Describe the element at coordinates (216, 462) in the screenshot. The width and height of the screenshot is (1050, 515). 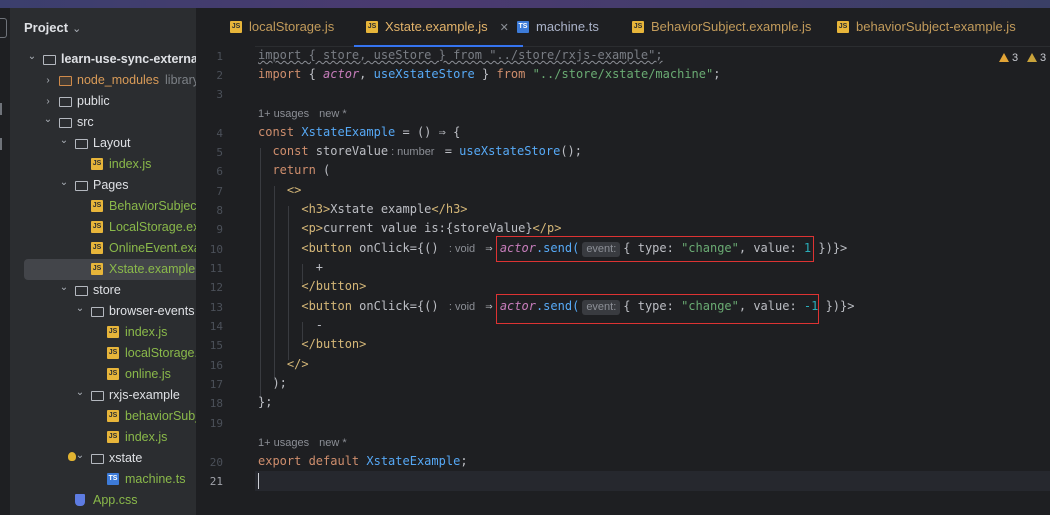
I see `line-number: 20` at that location.